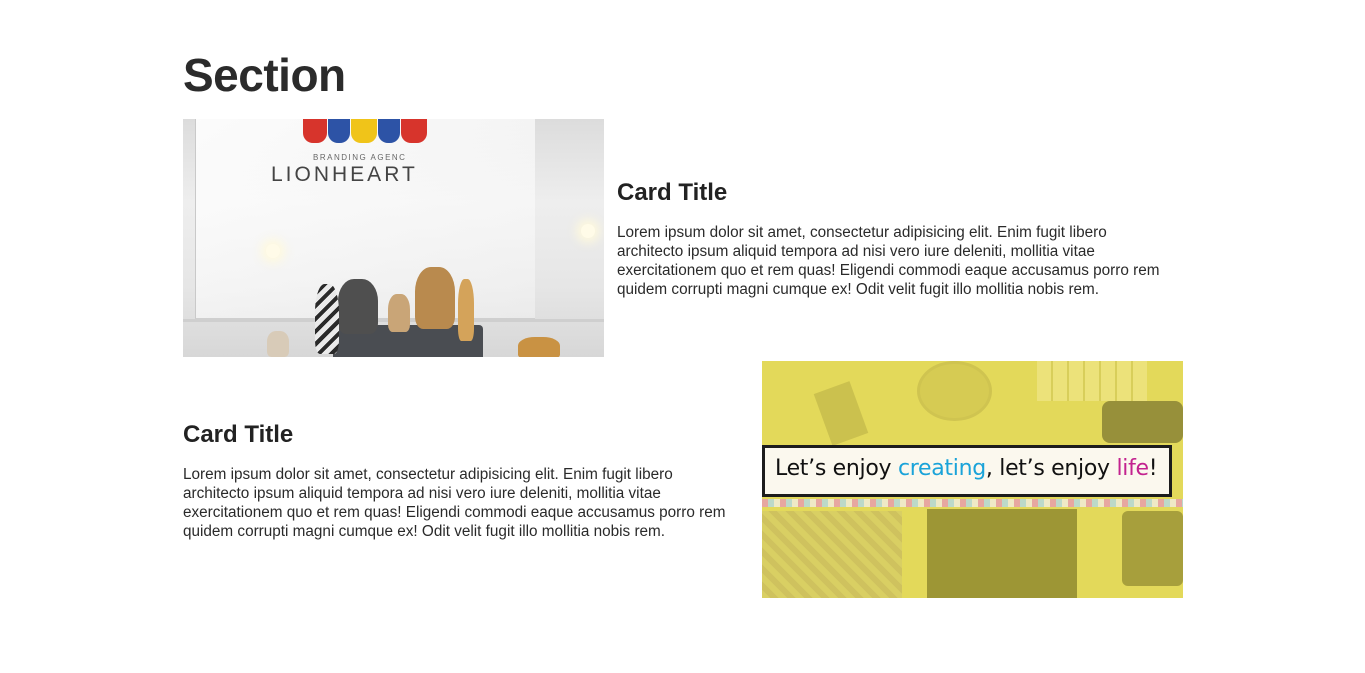 The width and height of the screenshot is (1365, 673). What do you see at coordinates (466, 310) in the screenshot?
I see `giraffe-figurine` at bounding box center [466, 310].